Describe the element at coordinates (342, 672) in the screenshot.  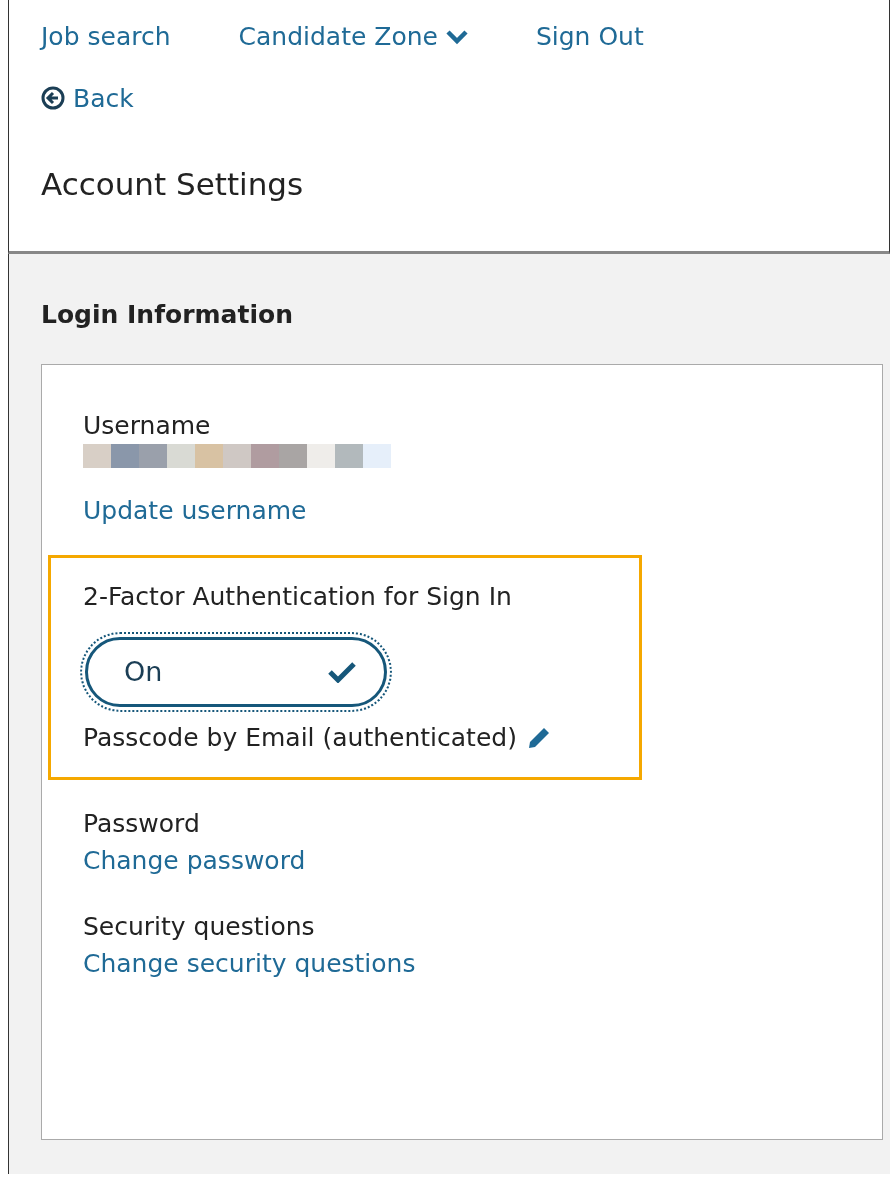
I see `check-icon` at that location.